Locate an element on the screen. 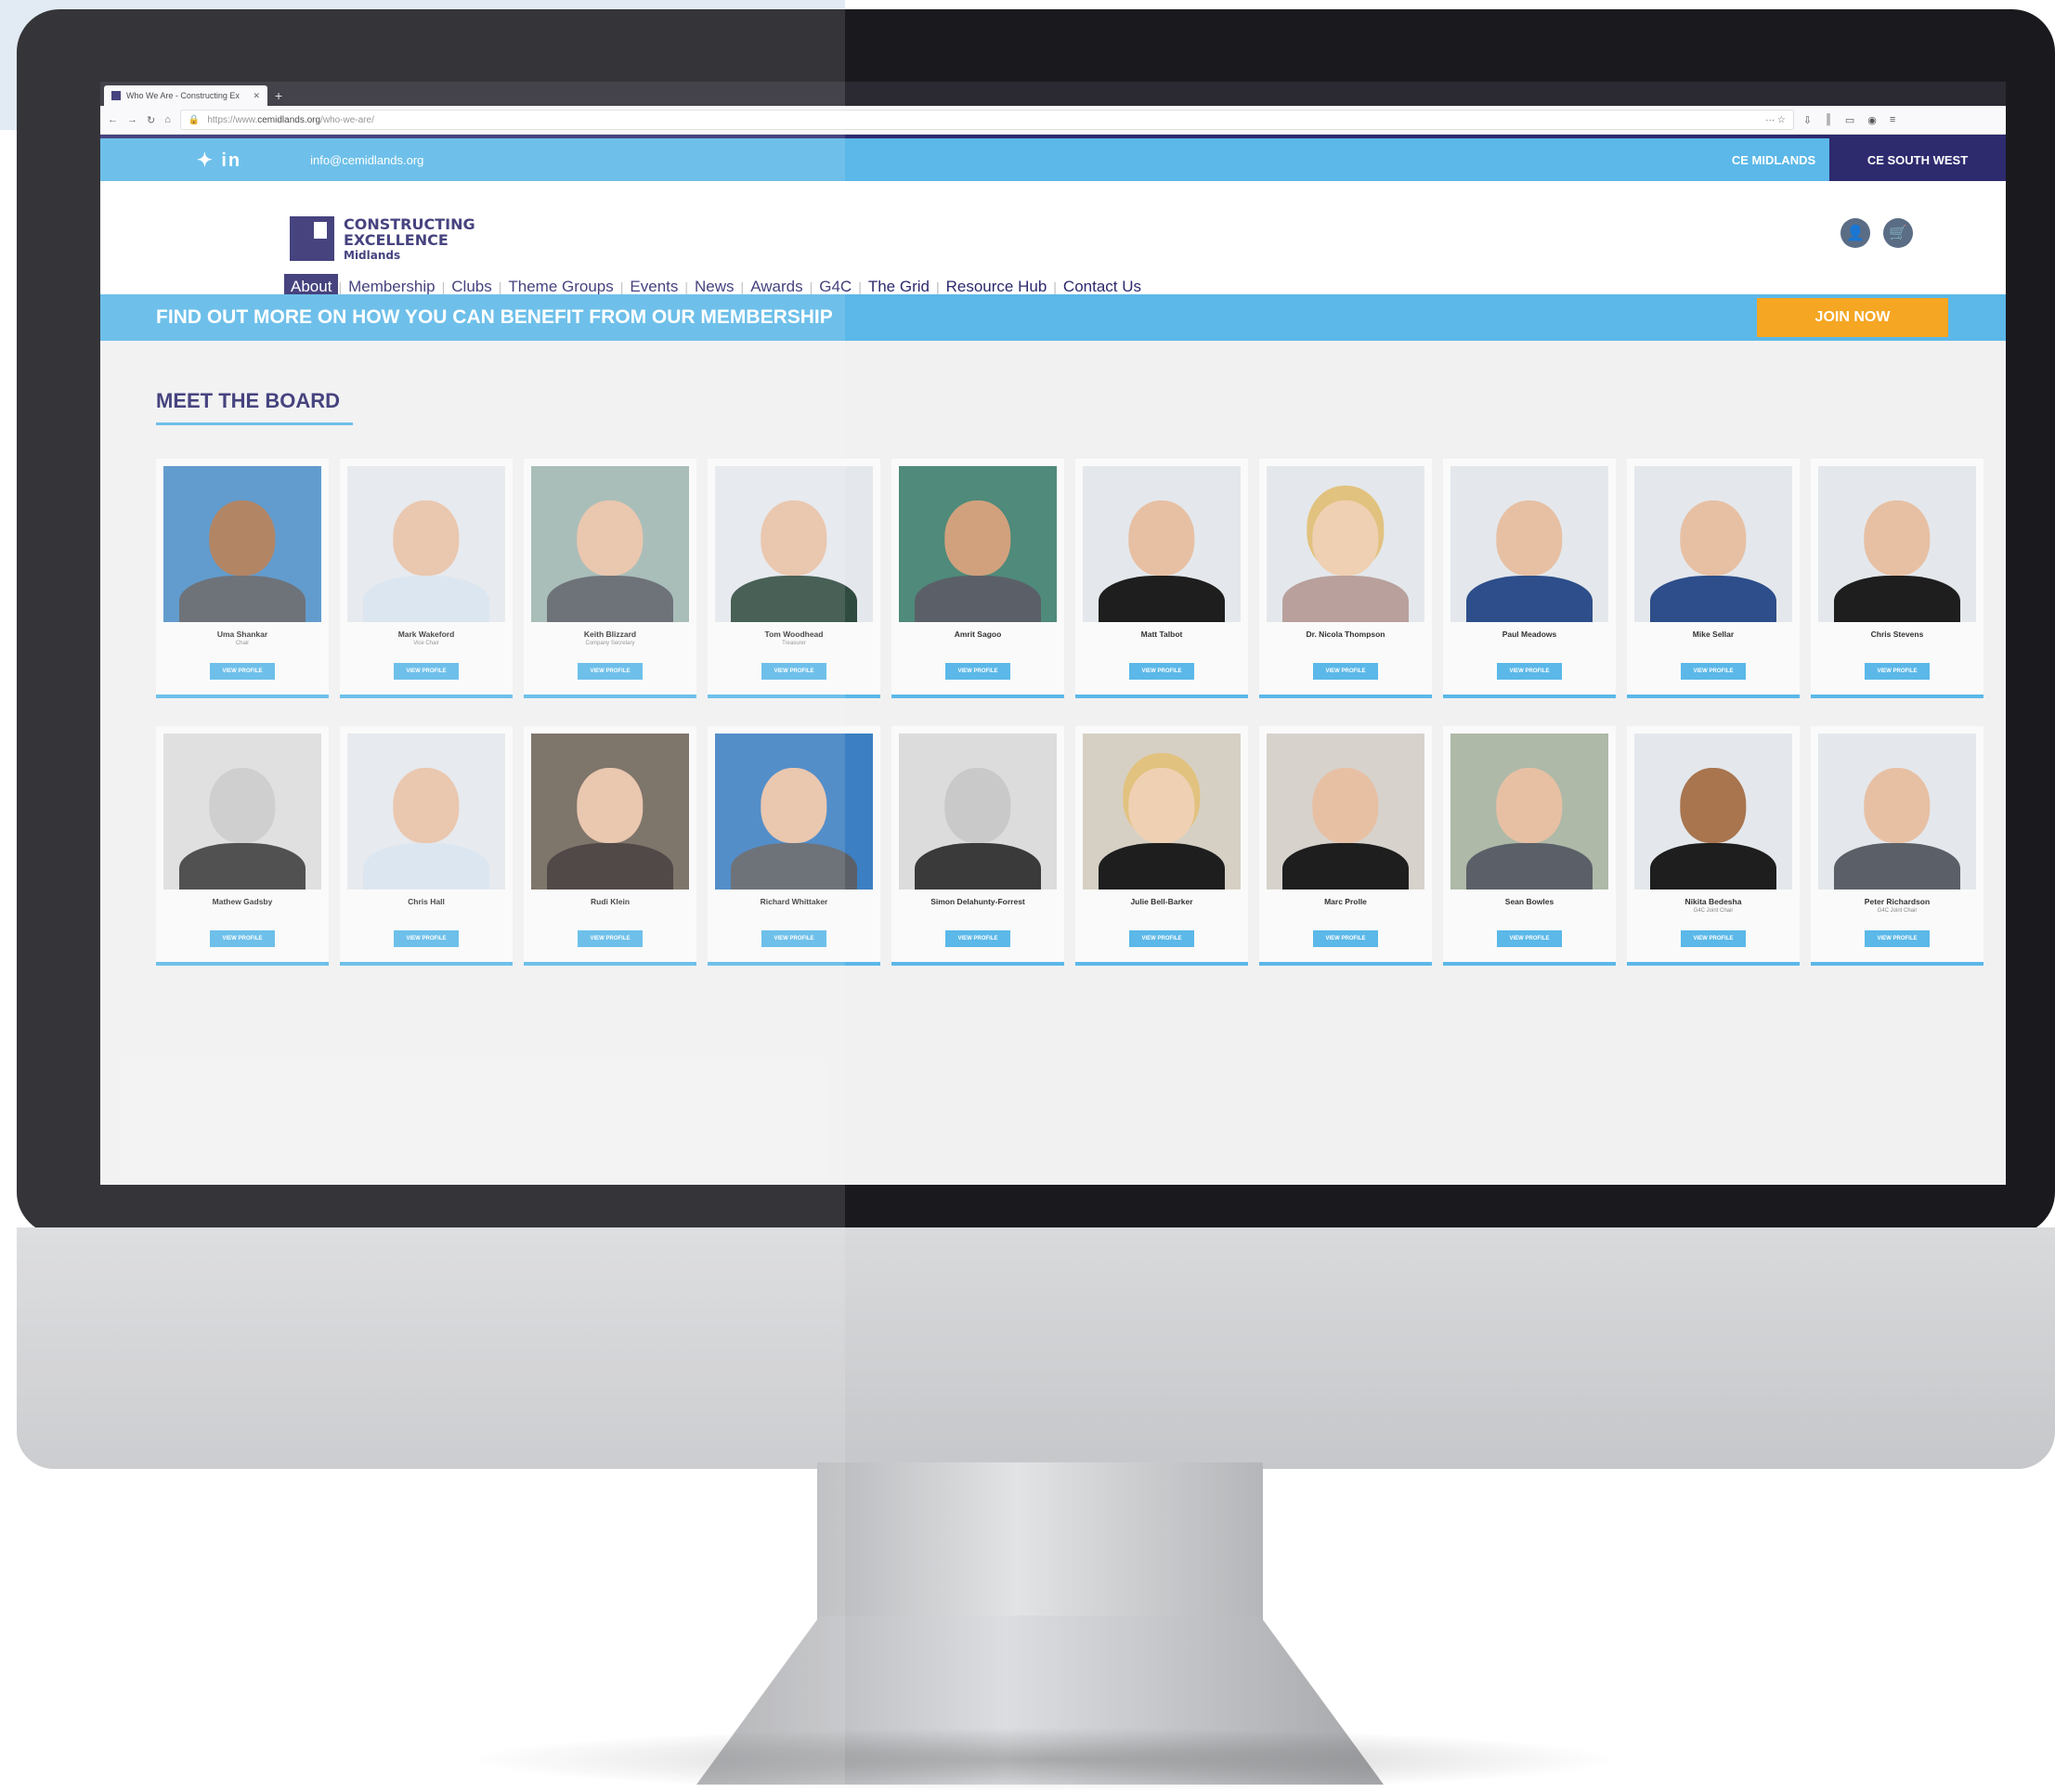  member-name: Uma Shankar is located at coordinates (242, 634).